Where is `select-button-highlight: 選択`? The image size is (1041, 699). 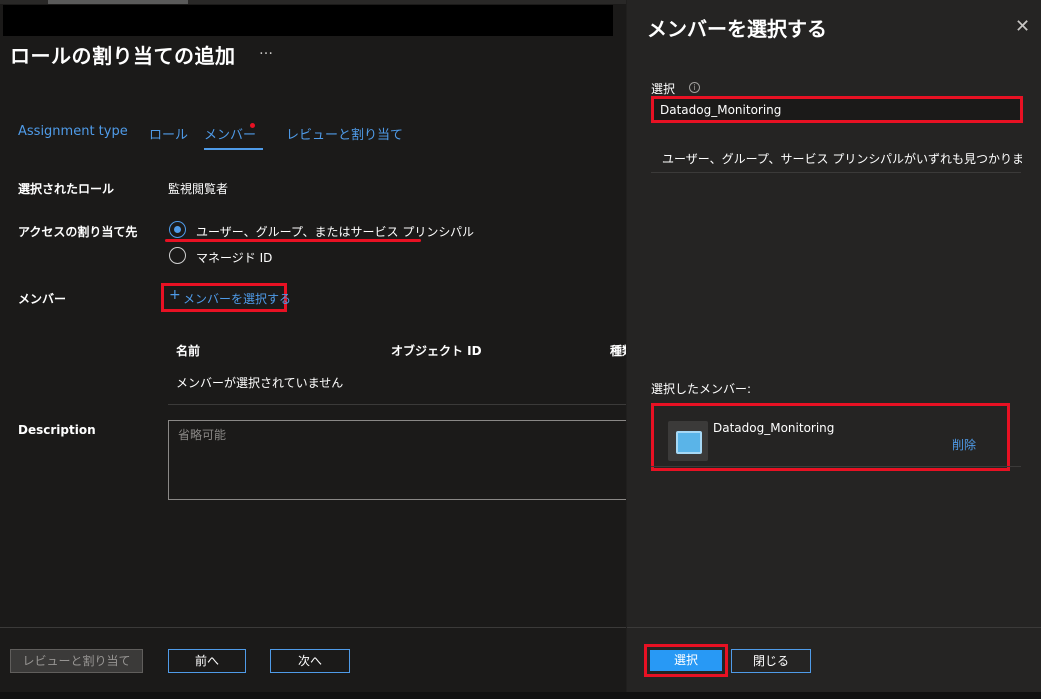 select-button-highlight: 選択 is located at coordinates (686, 660).